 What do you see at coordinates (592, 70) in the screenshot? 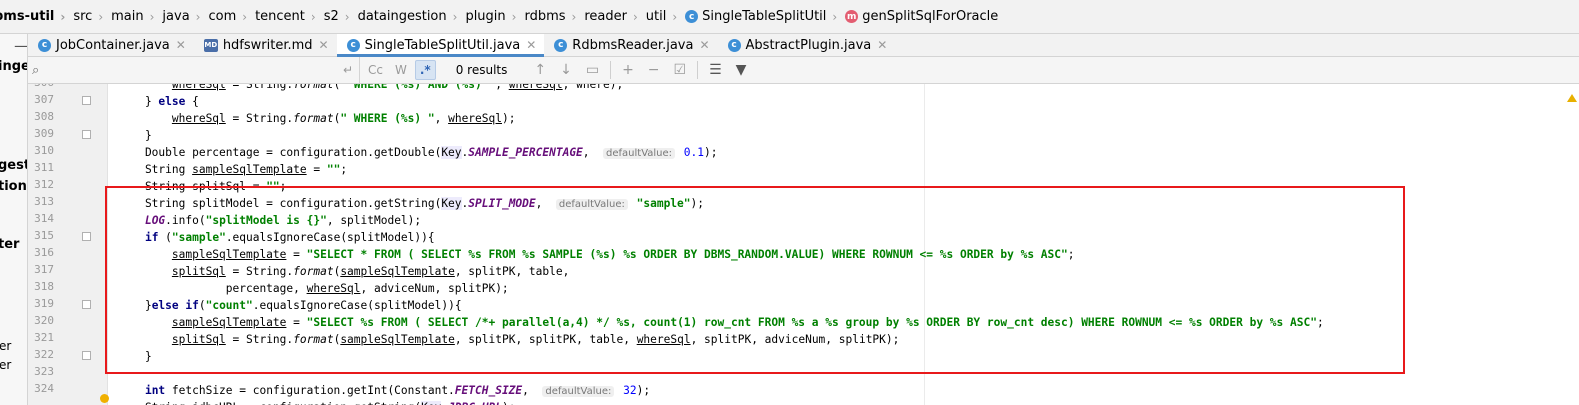
I see `filter-search-icon: ▭` at bounding box center [592, 70].